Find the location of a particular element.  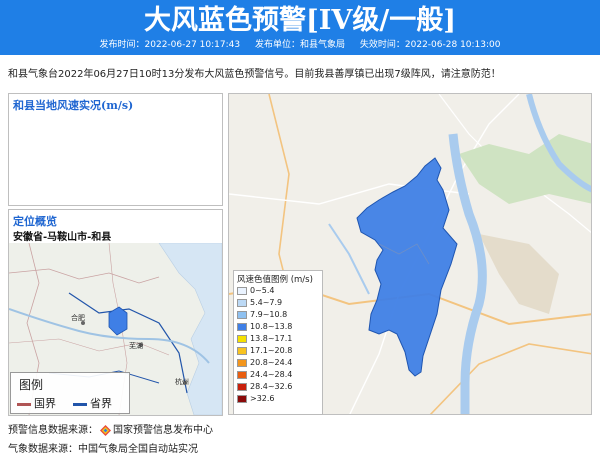

publish-time: 发布时间：2022-06-27 10:17:43 is located at coordinates (170, 45).